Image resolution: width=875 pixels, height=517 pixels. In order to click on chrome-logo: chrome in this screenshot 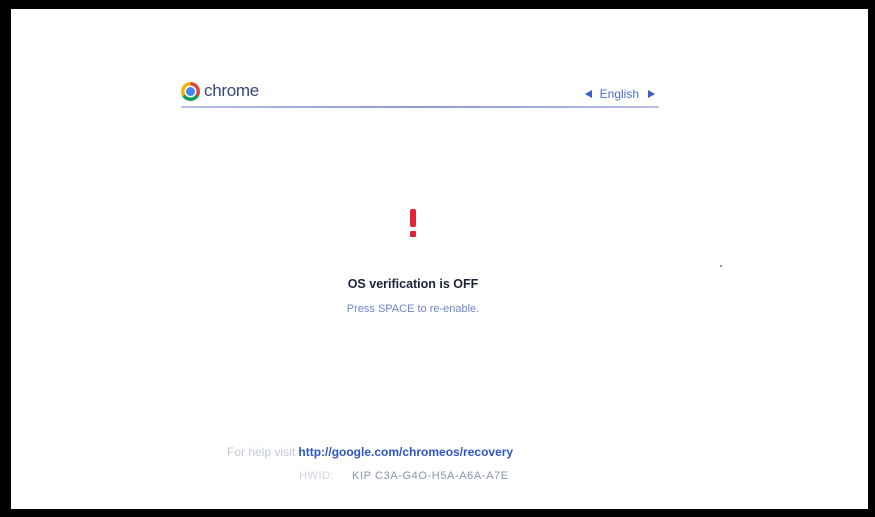, I will do `click(220, 91)`.